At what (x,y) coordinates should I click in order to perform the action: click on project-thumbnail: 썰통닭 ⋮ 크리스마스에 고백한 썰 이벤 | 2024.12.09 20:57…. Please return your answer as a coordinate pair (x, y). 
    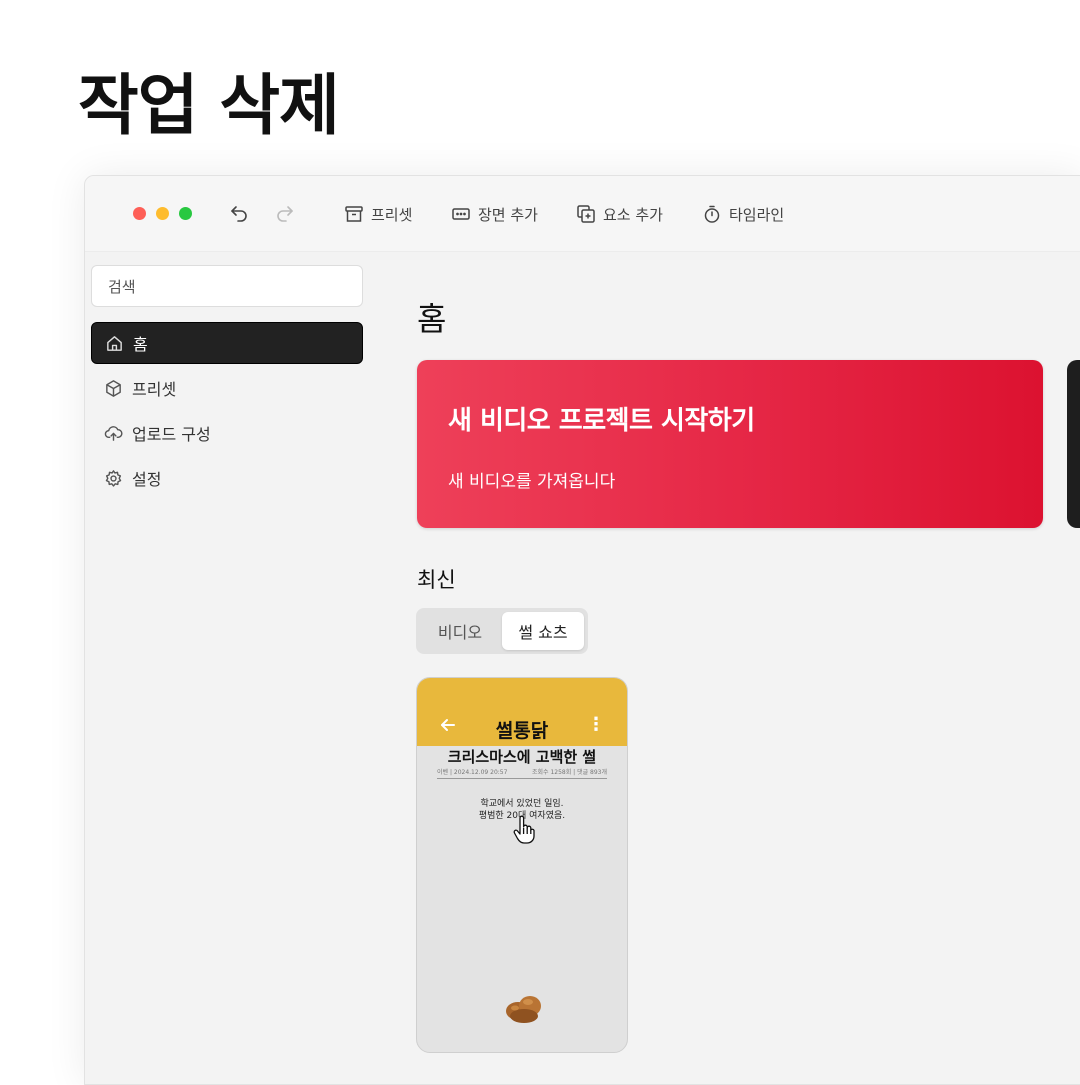
    Looking at the image, I should click on (522, 865).